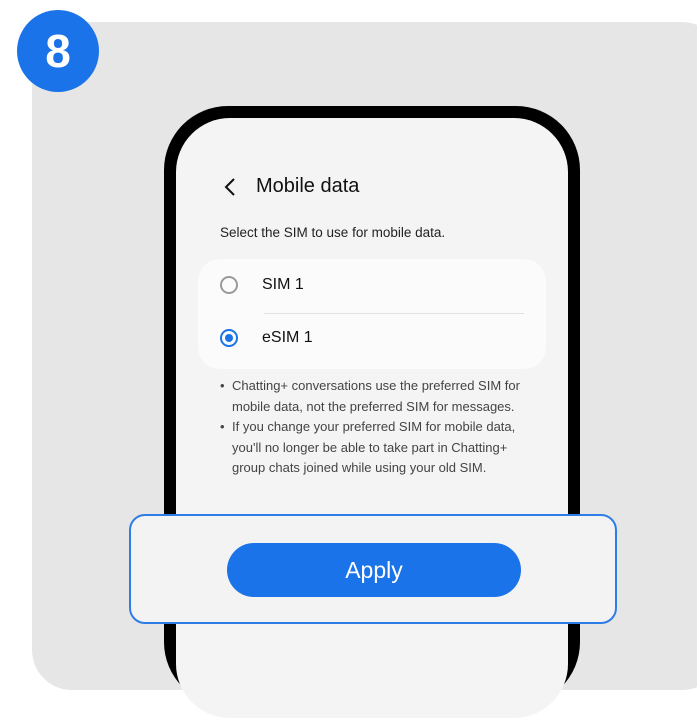  I want to click on radio-button-unselected, so click(229, 285).